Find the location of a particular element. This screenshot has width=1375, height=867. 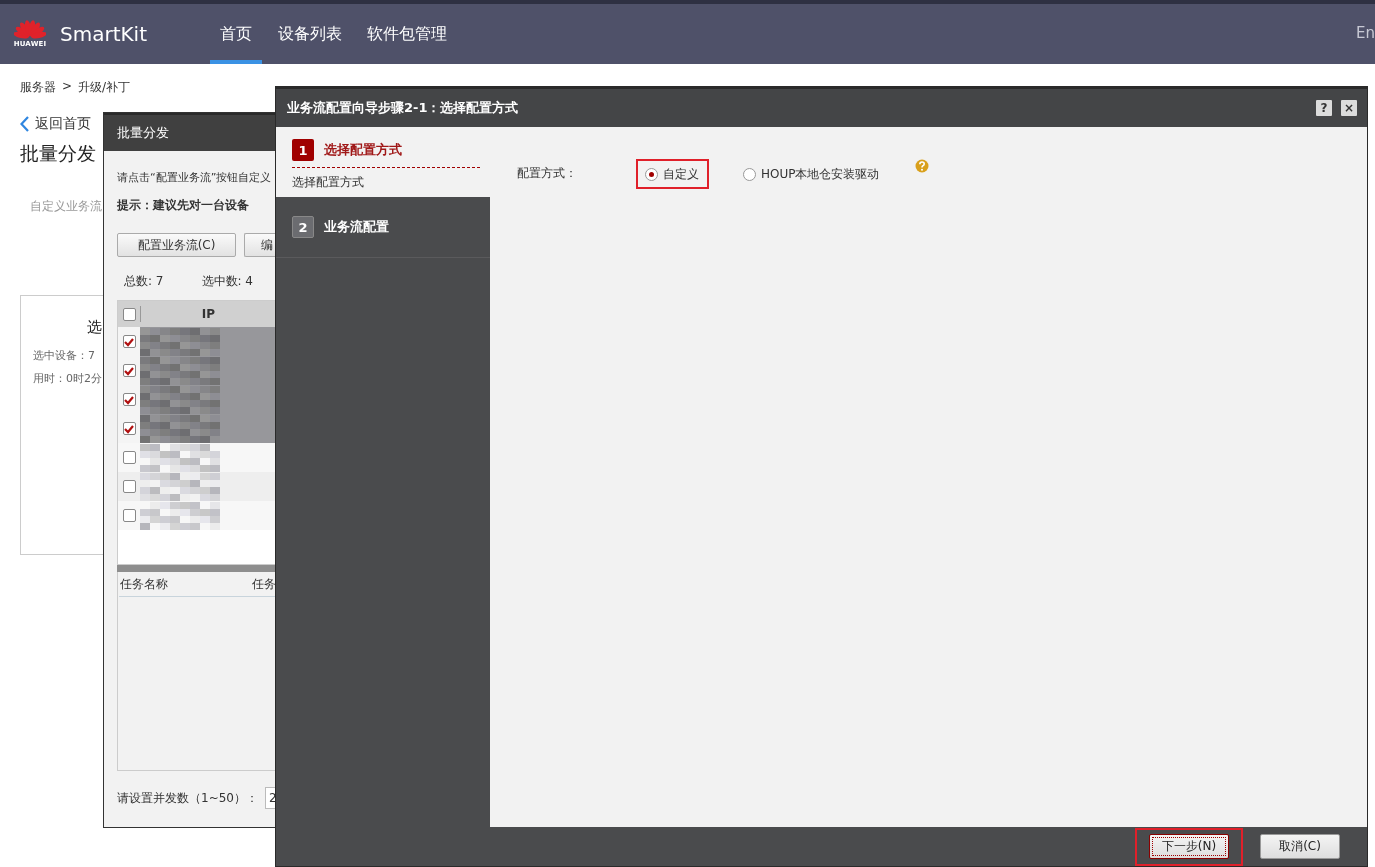

dialog-title: 批量分发 is located at coordinates (143, 133).